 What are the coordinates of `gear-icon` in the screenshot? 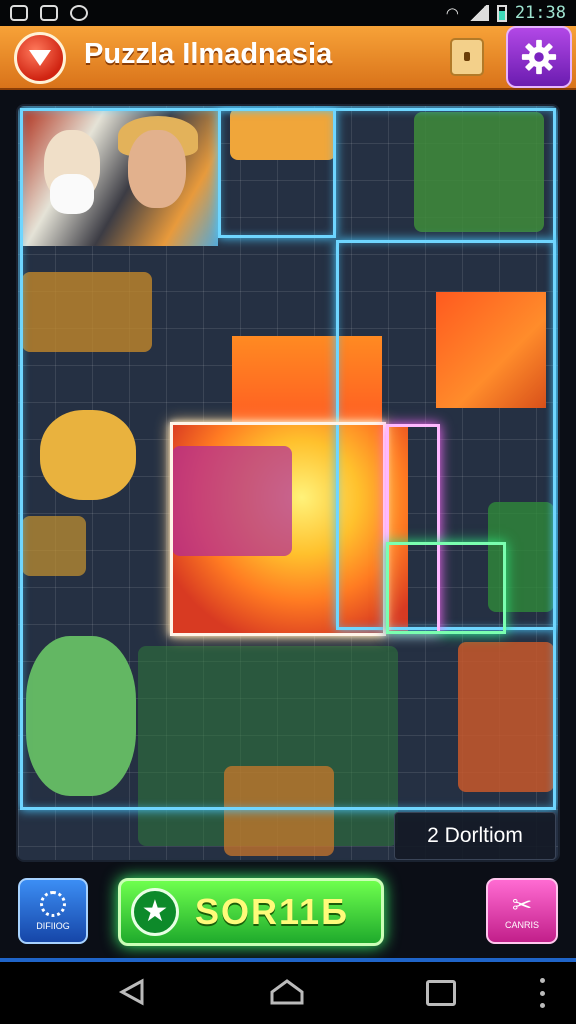 It's located at (539, 57).